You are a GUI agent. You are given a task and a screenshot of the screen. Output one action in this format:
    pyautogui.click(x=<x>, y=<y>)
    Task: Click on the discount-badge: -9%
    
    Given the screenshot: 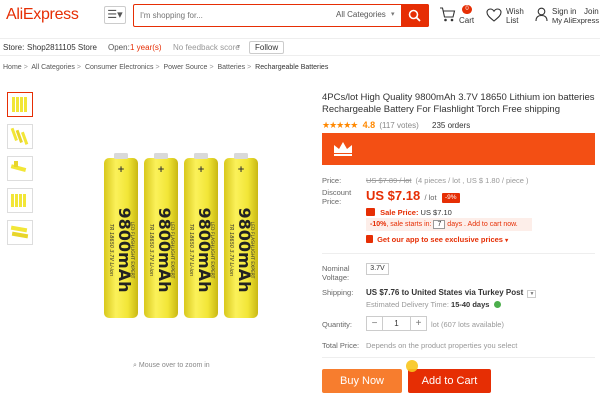 What is the action you would take?
    pyautogui.click(x=451, y=198)
    